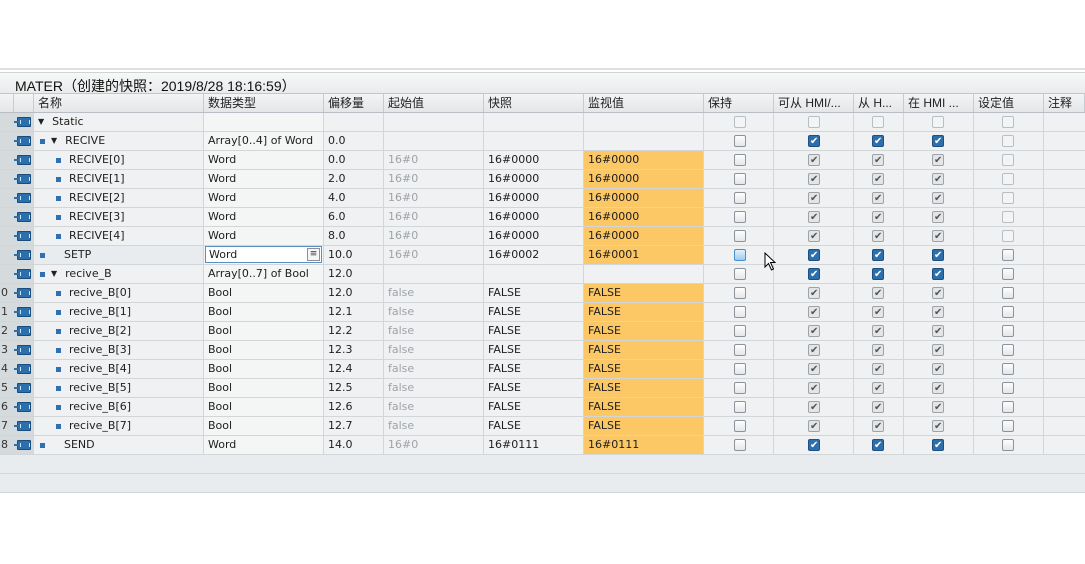 The image size is (1085, 564). I want to click on datatype-cell, so click(264, 122).